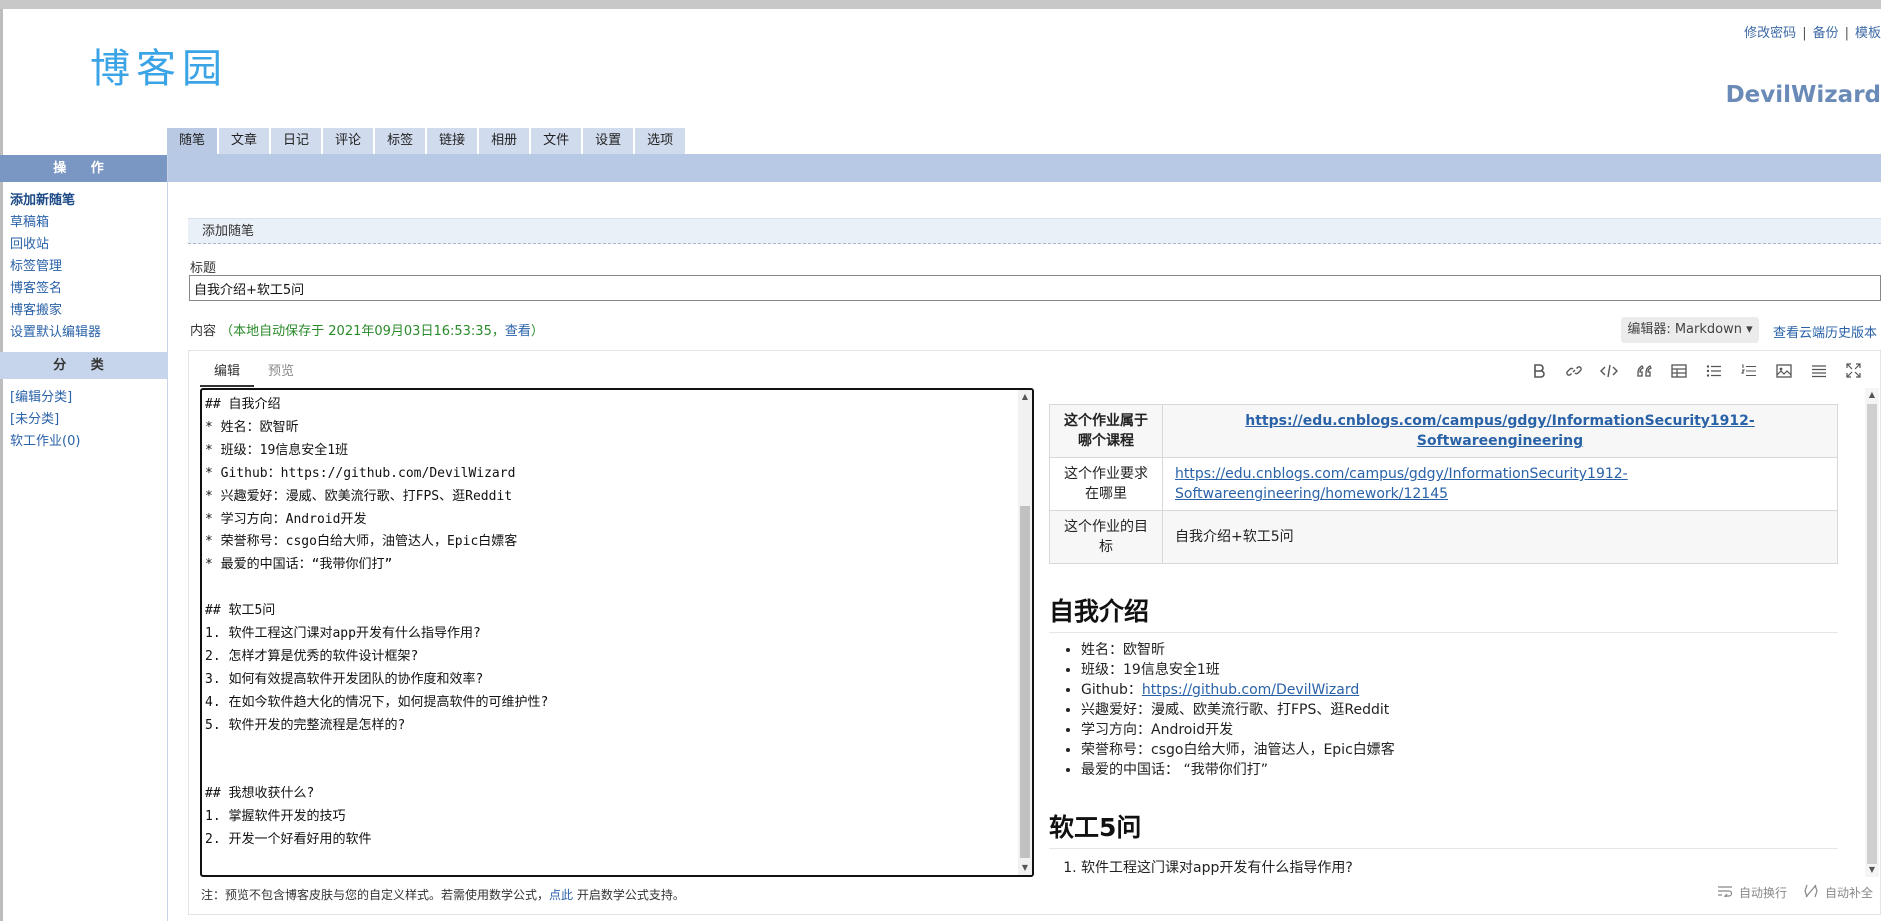 The image size is (1881, 921). Describe the element at coordinates (1538, 370) in the screenshot. I see `bold-icon` at that location.